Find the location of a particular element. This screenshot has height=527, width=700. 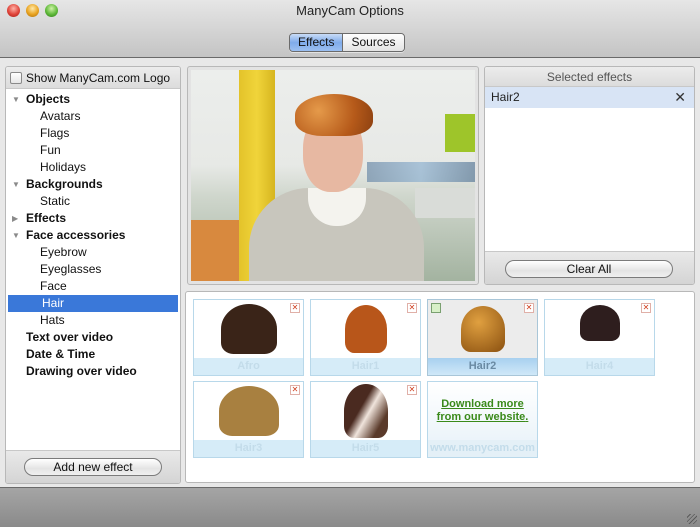

download-link-line2: from our website is located at coordinates (481, 417).